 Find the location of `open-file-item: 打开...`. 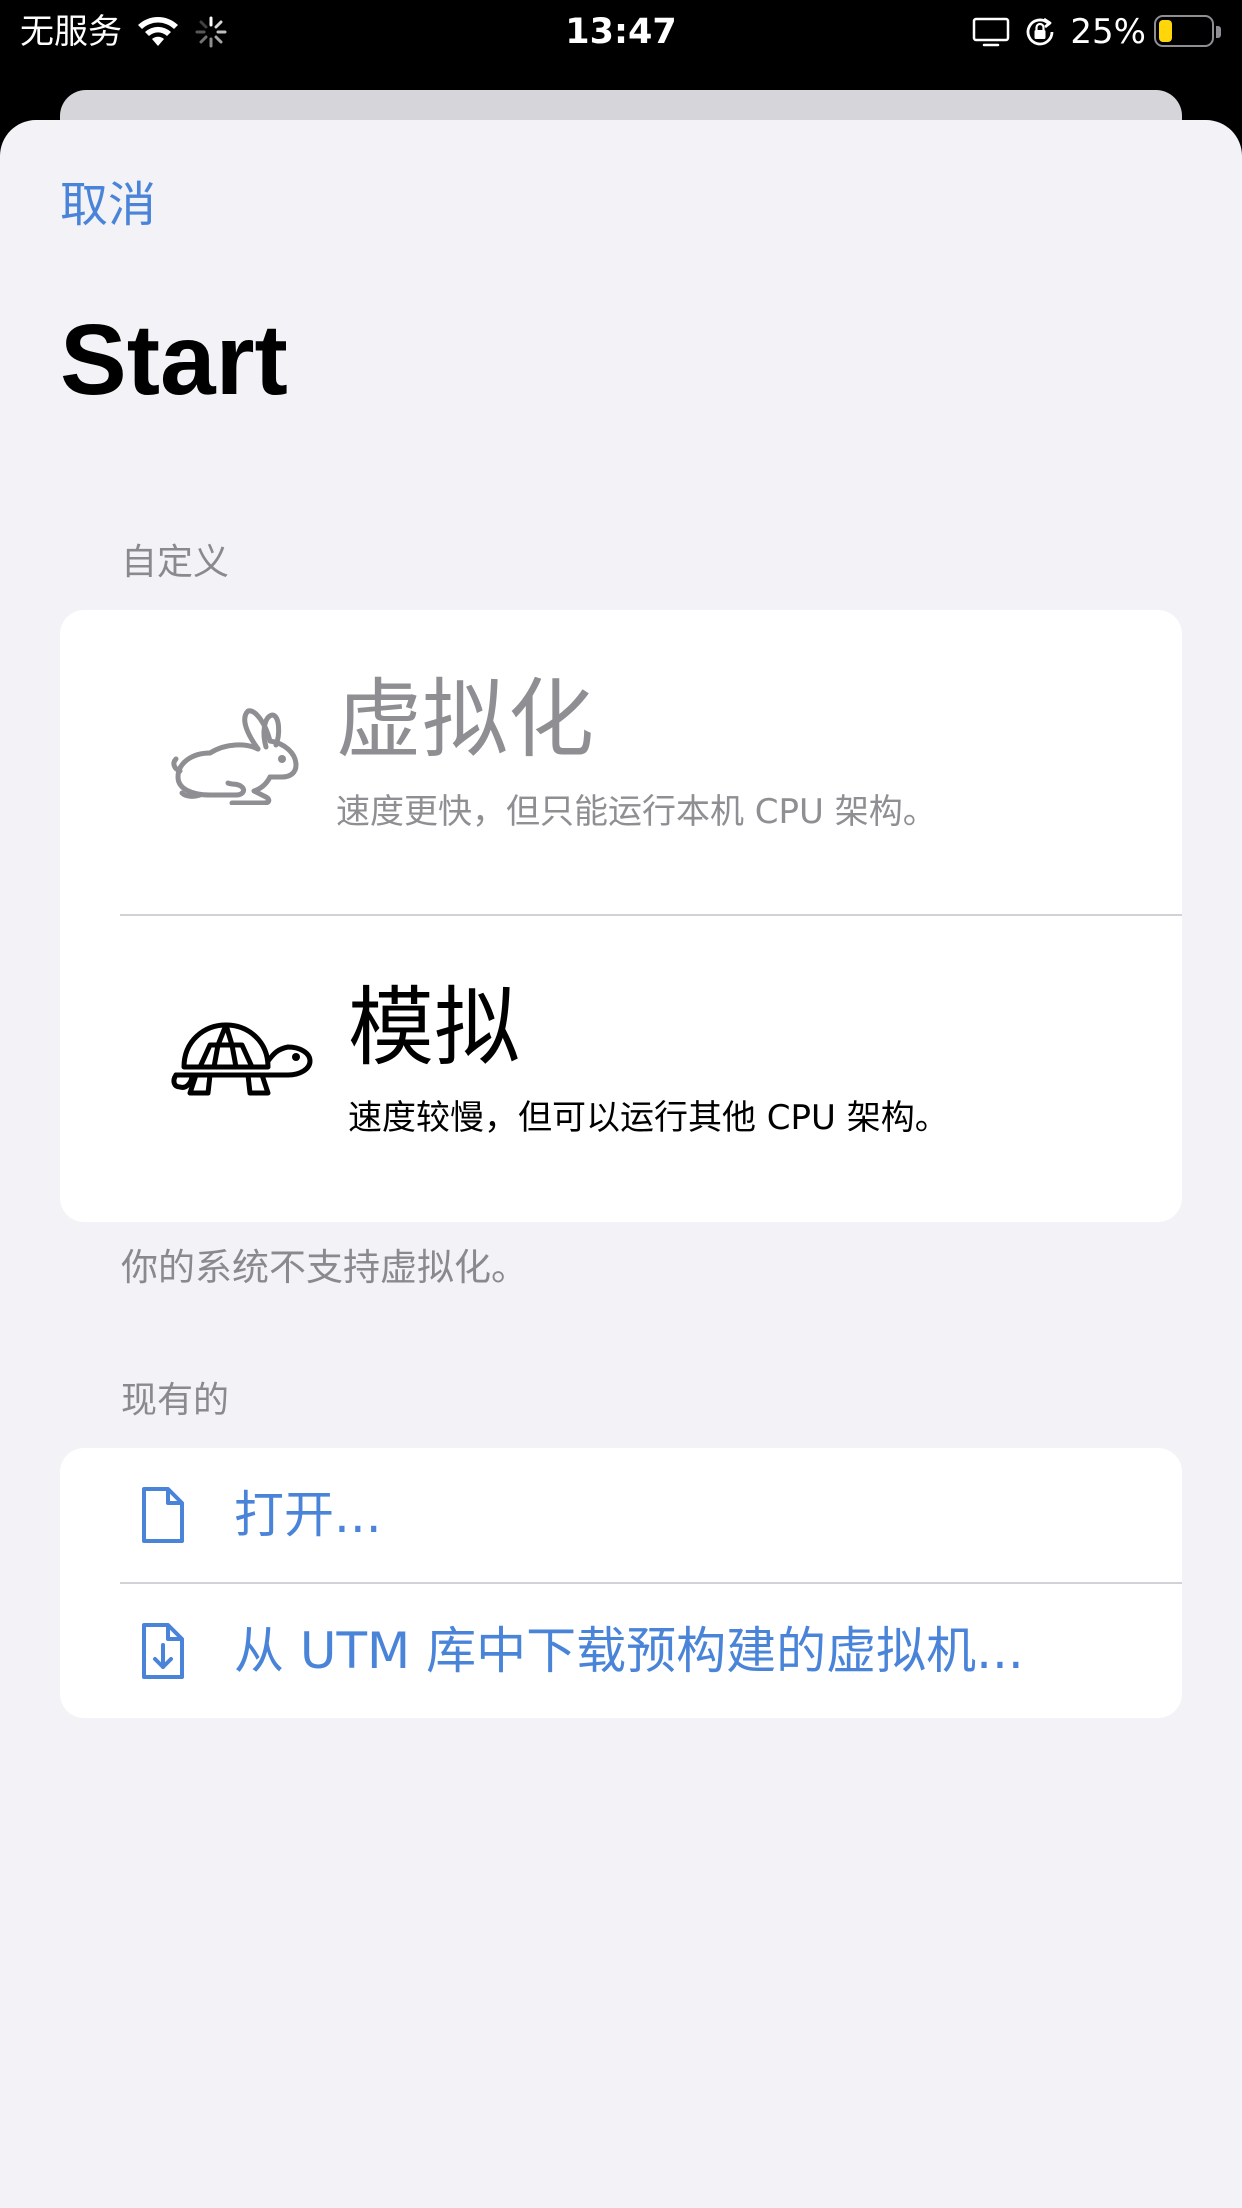

open-file-item: 打开... is located at coordinates (621, 1515).